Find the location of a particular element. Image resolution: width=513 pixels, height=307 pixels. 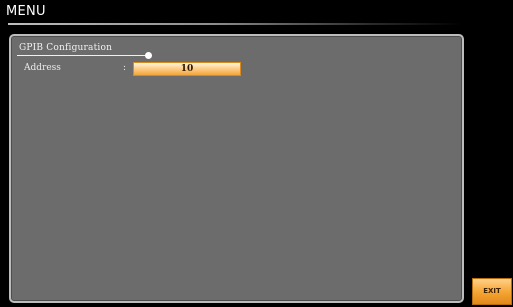

section-underline-dot is located at coordinates (148, 55).